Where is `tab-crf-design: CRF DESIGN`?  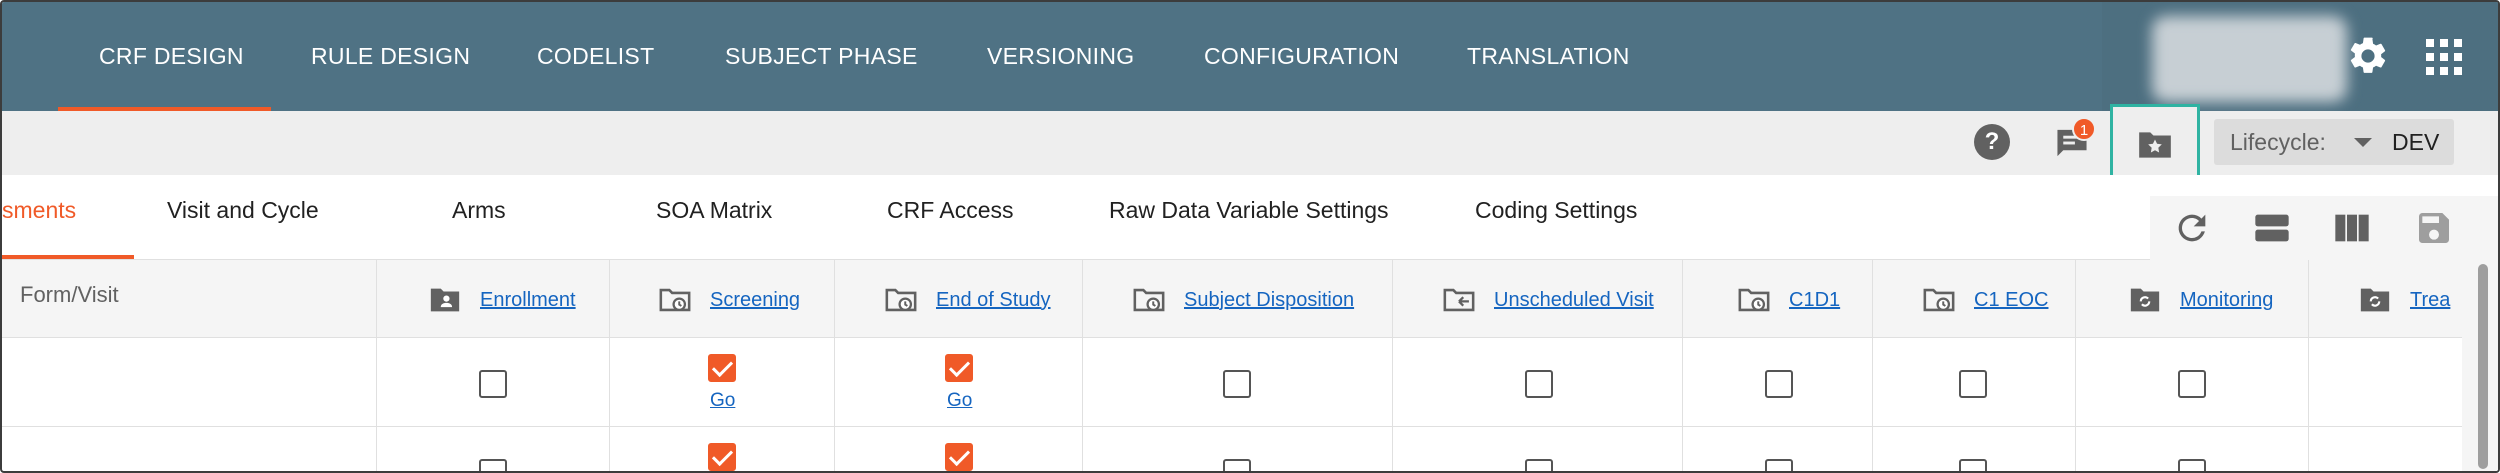 tab-crf-design: CRF DESIGN is located at coordinates (171, 56).